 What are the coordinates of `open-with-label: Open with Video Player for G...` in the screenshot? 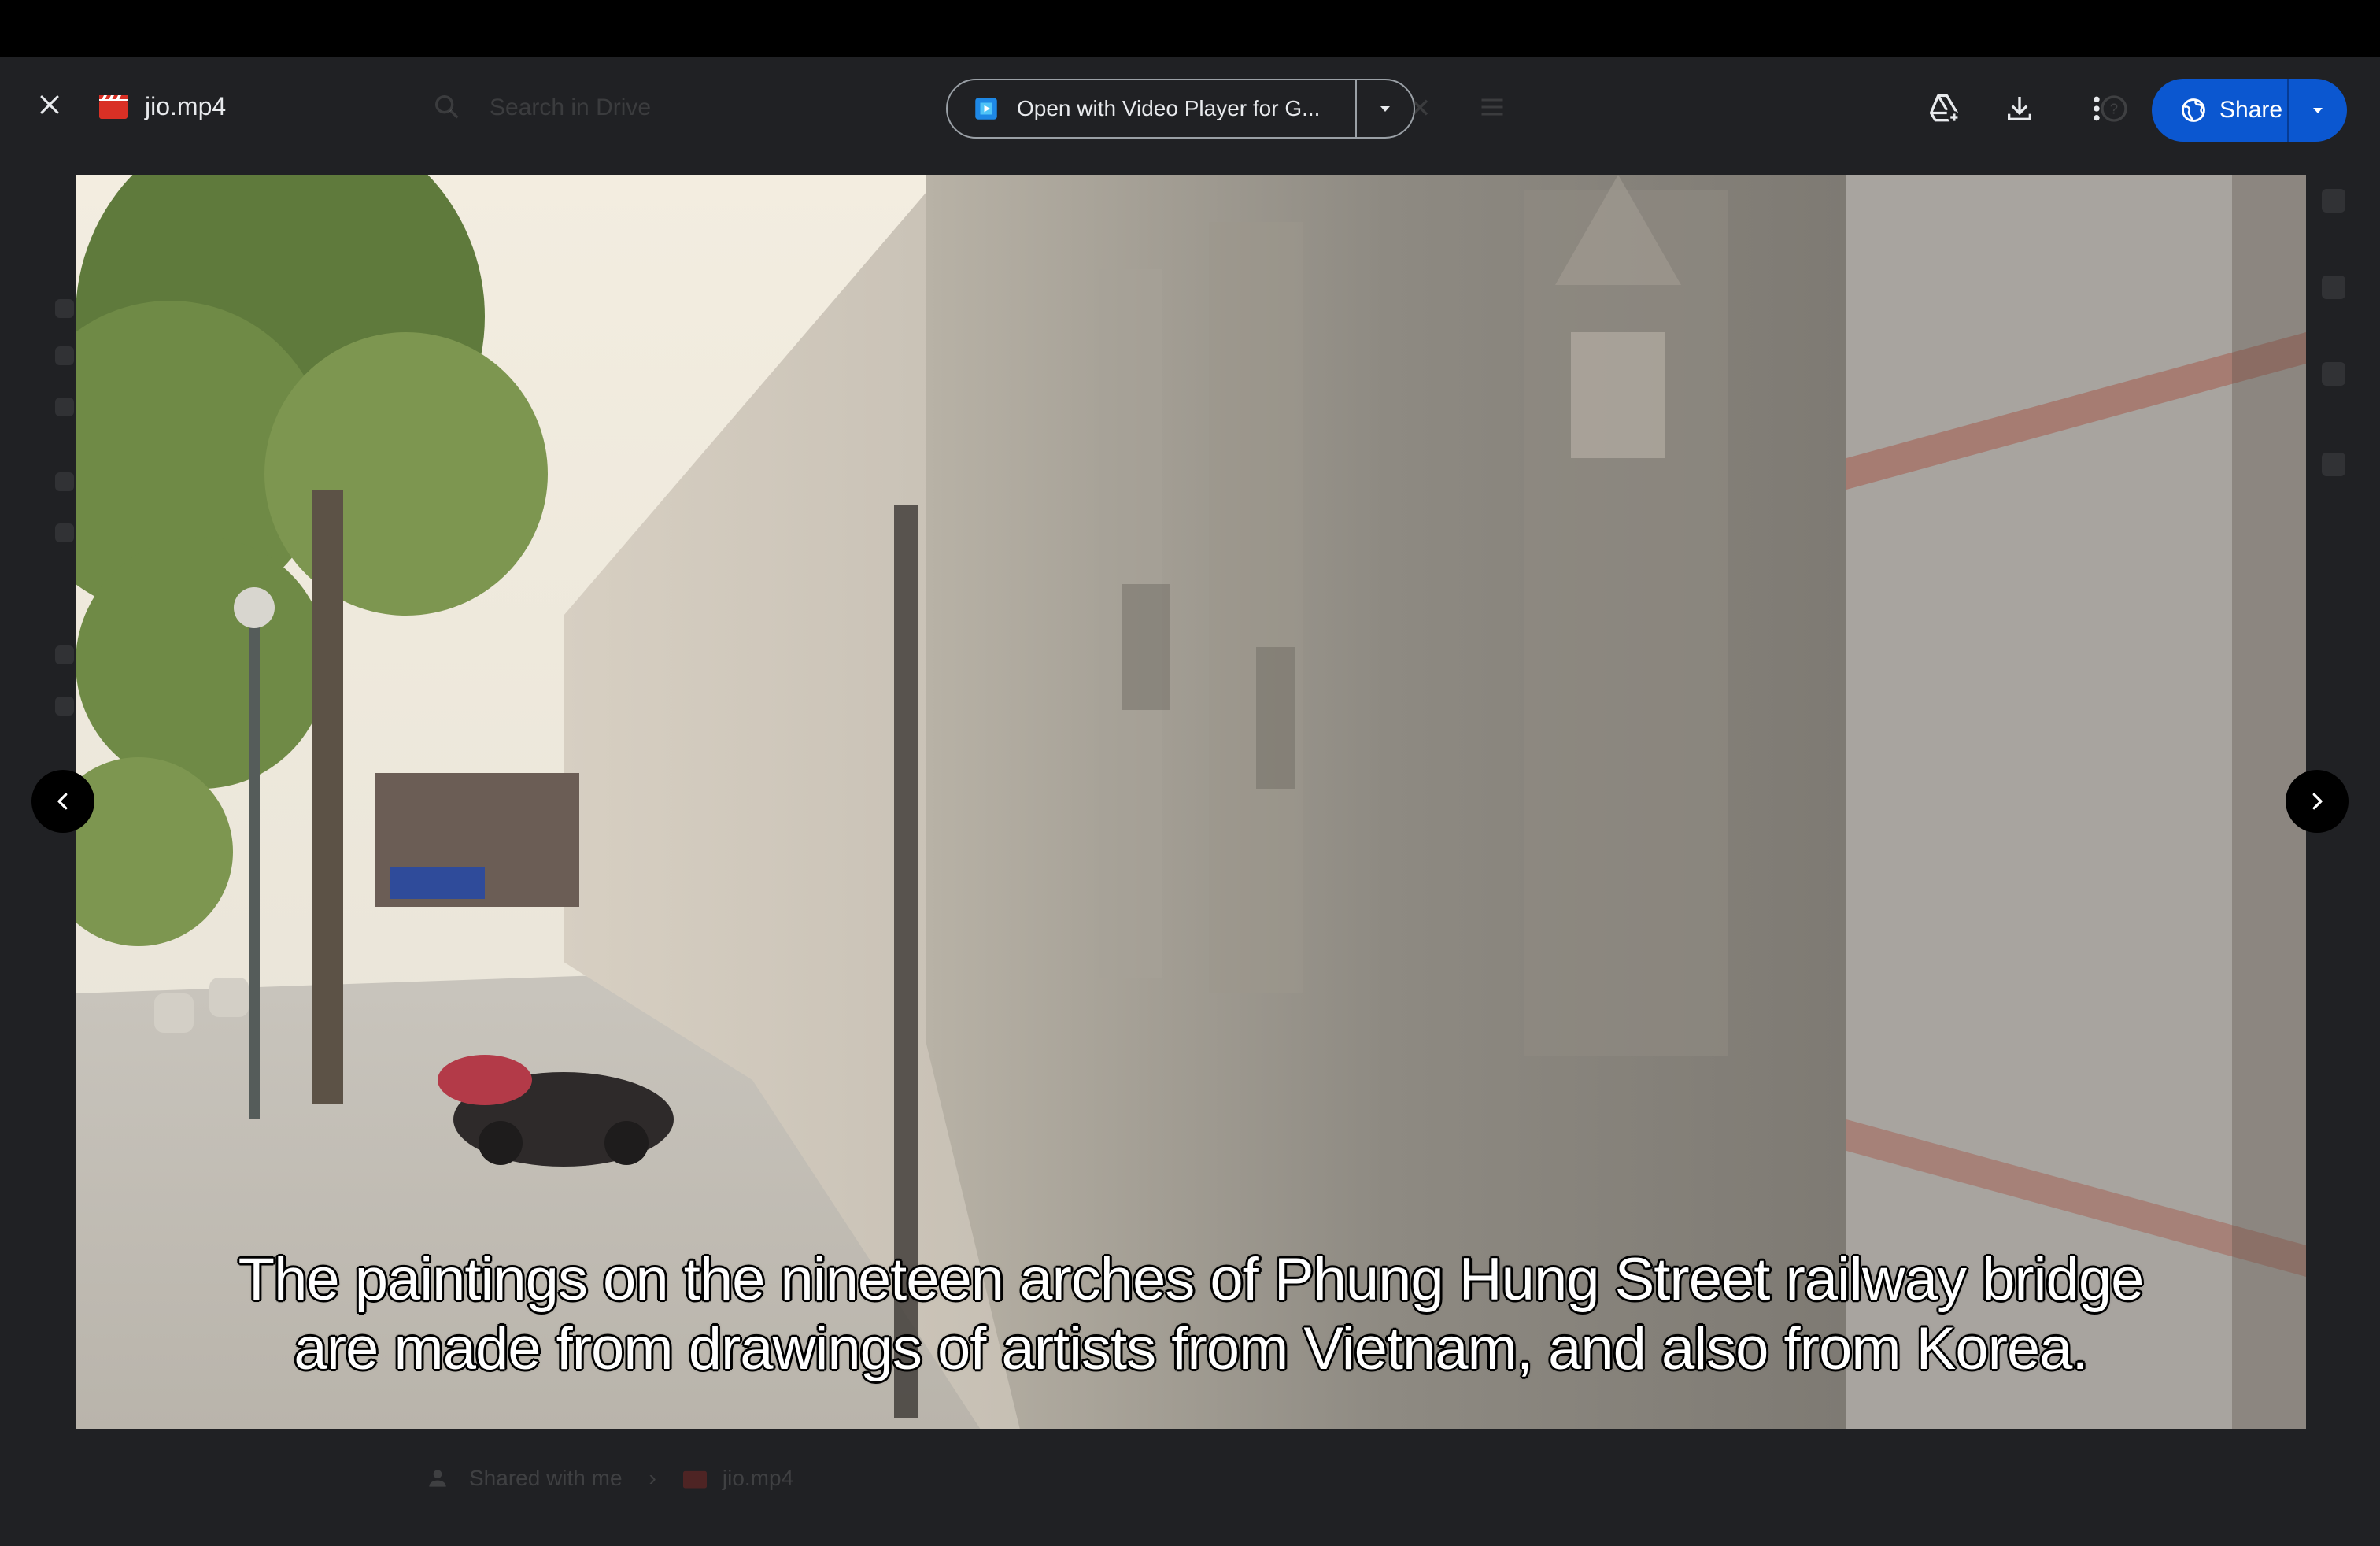 It's located at (1169, 108).